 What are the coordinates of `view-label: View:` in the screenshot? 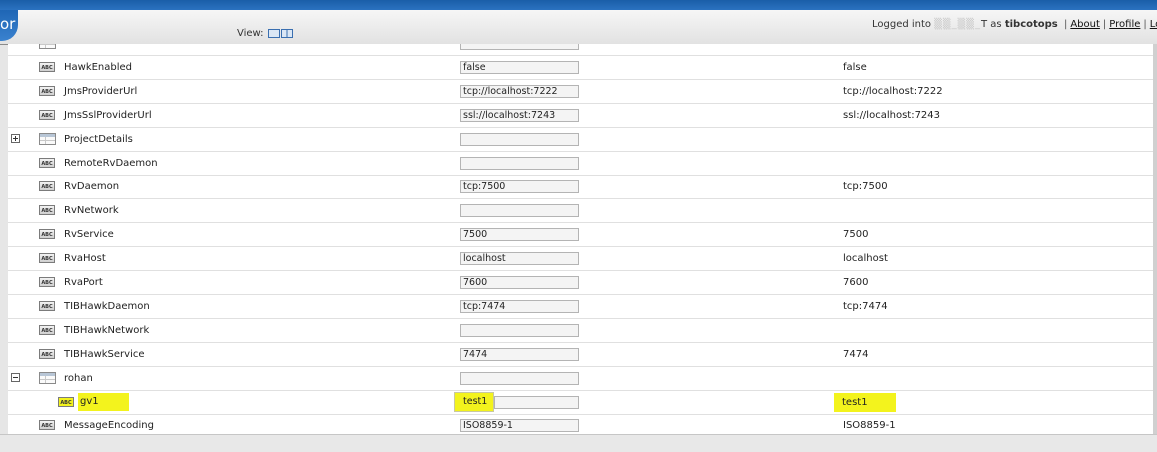 It's located at (250, 33).